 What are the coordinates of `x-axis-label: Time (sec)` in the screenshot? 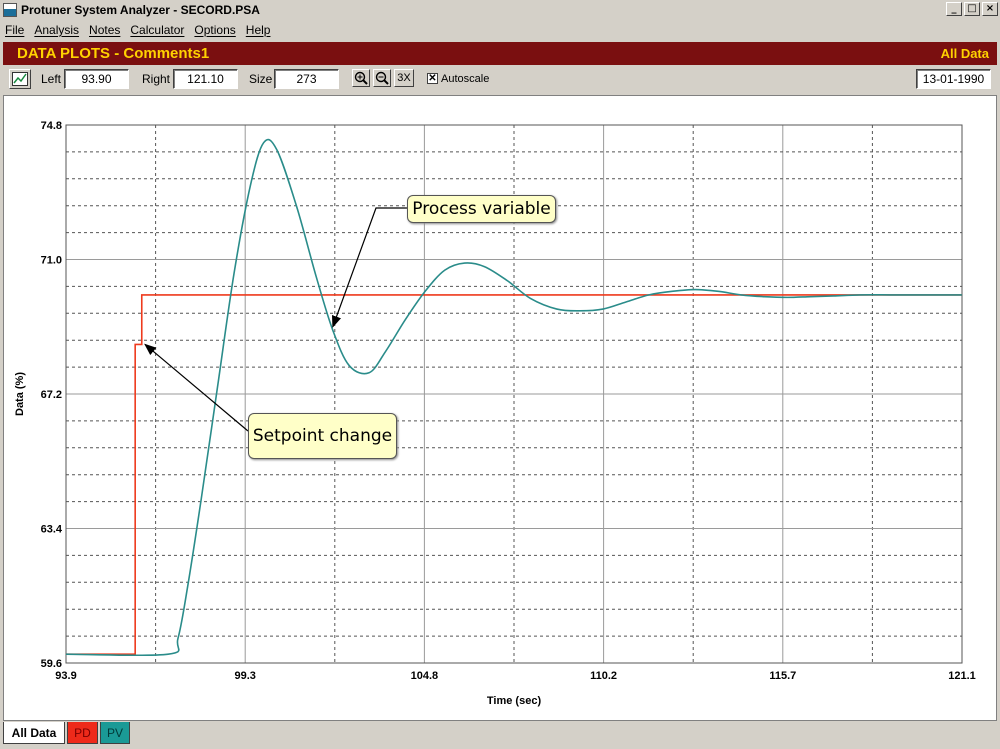 It's located at (514, 701).